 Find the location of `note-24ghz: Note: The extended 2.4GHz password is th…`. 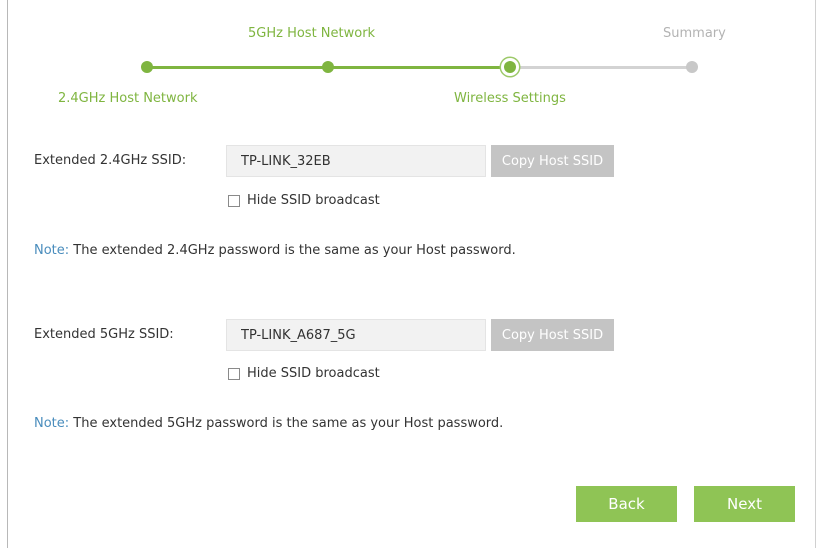

note-24ghz: Note: The extended 2.4GHz password is th… is located at coordinates (275, 250).